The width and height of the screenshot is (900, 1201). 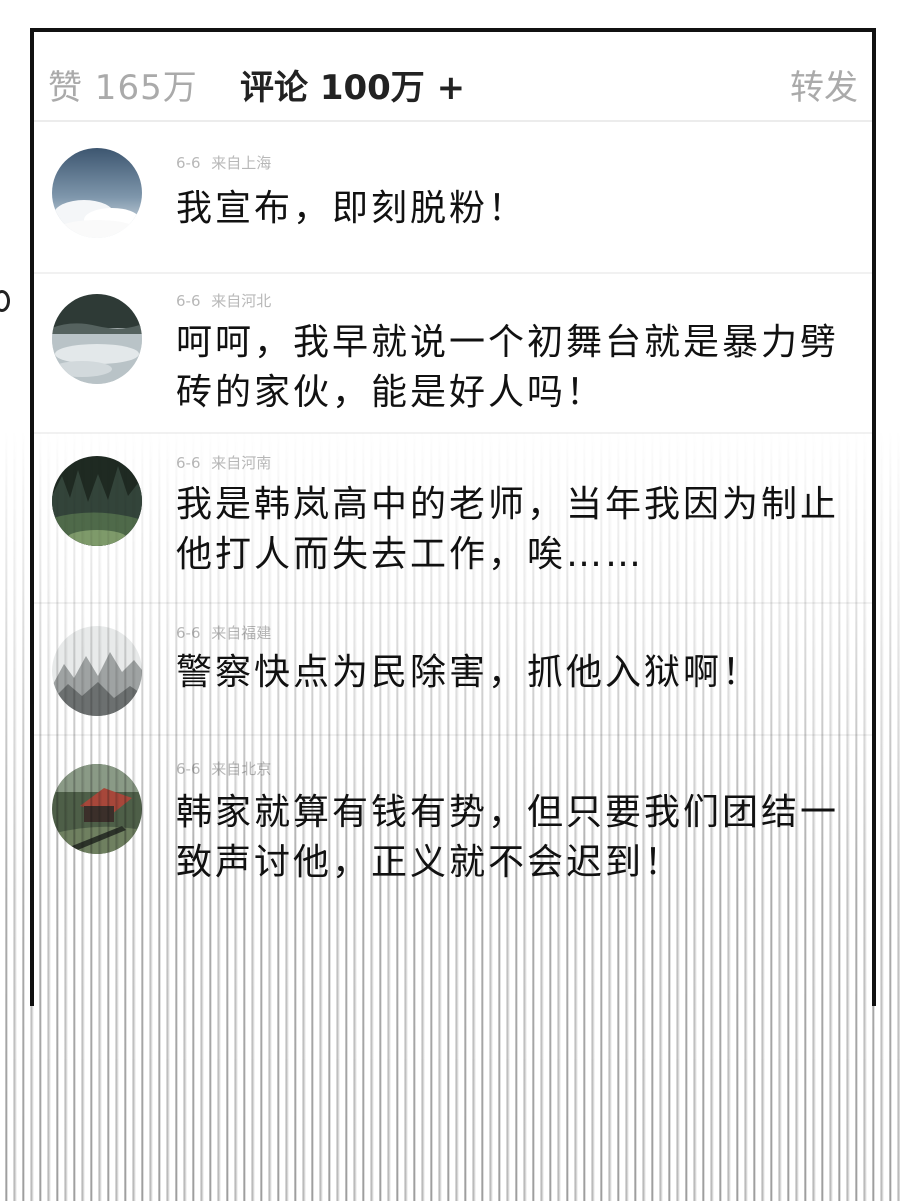 I want to click on comment-location: 来自上海, so click(x=241, y=163).